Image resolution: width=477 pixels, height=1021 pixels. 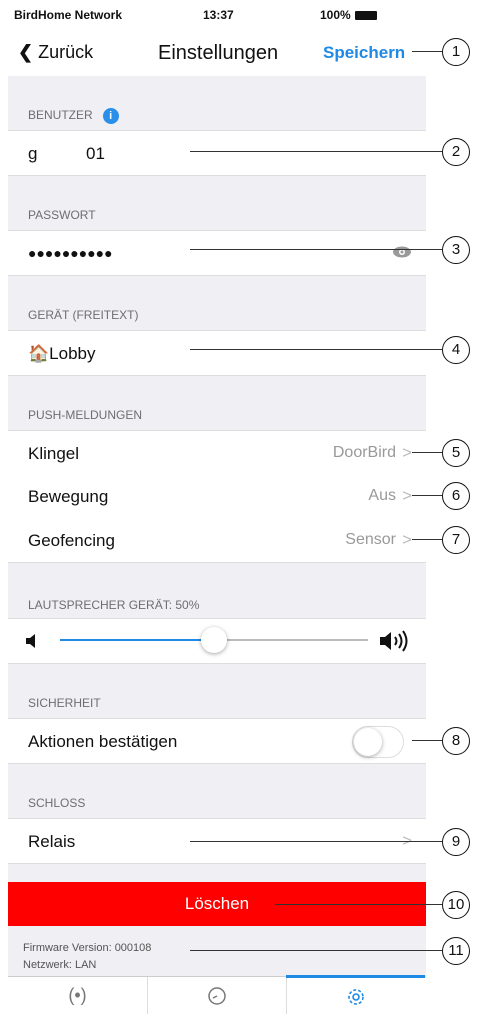 What do you see at coordinates (64, 703) in the screenshot?
I see `section-security-label: SICHERHEIT` at bounding box center [64, 703].